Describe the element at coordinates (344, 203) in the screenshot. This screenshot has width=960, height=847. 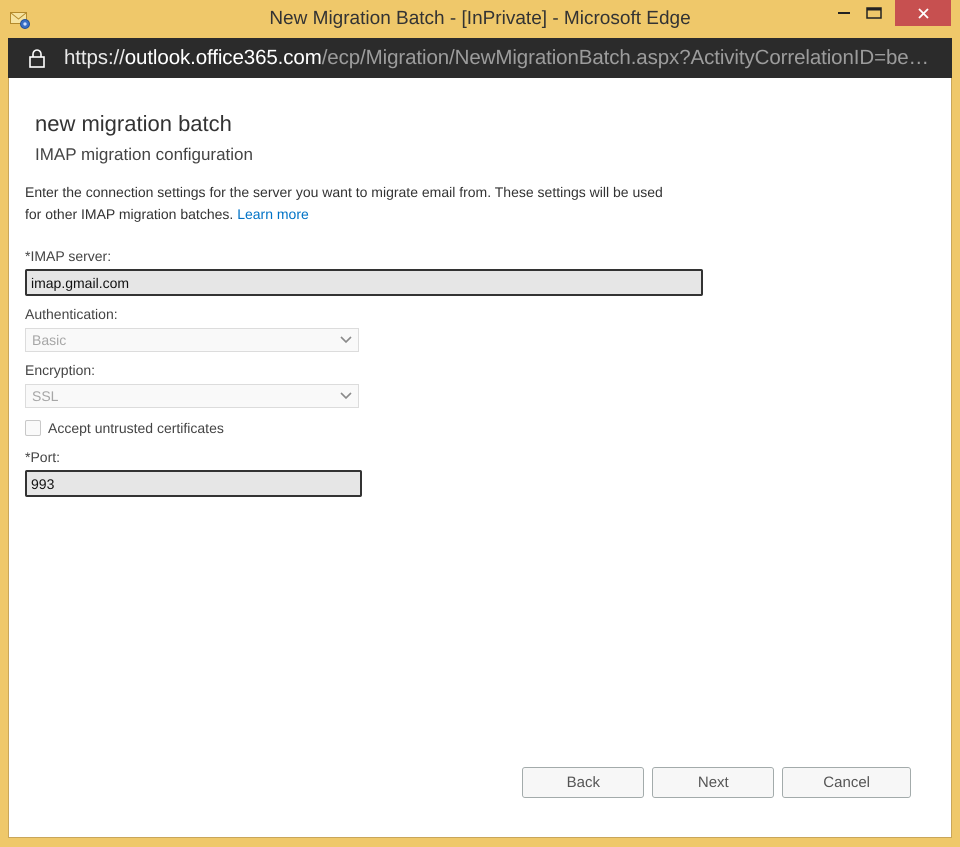
I see `intro-text: Enter the connection settings for the server you want to migrate email from. These settings will be used for other IMAP migration batches. Learn more` at that location.